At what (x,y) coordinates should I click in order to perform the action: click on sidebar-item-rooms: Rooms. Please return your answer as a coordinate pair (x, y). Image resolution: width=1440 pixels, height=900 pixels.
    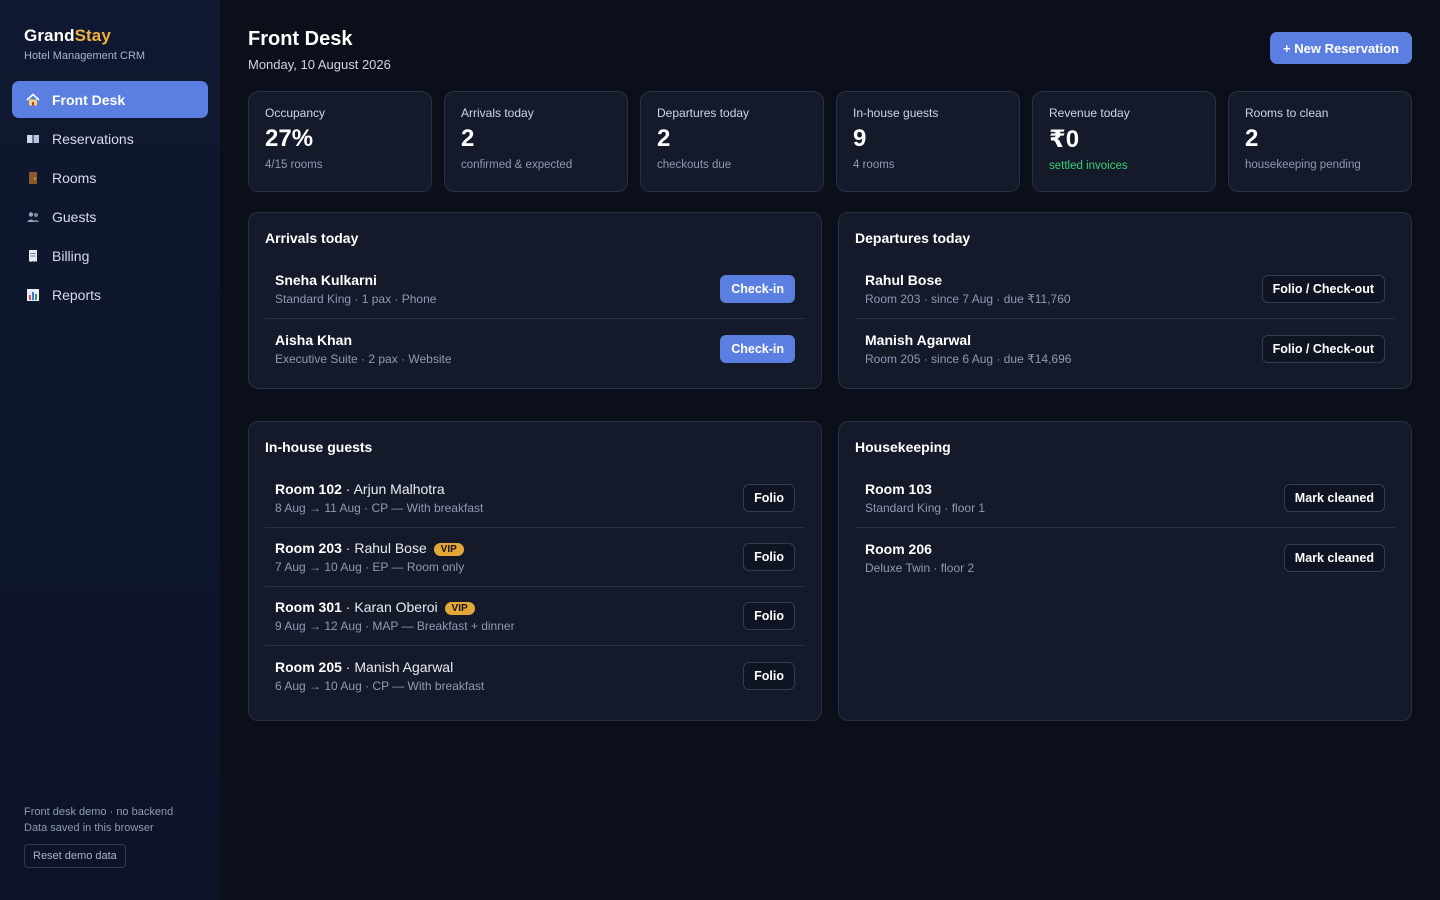
    Looking at the image, I should click on (110, 177).